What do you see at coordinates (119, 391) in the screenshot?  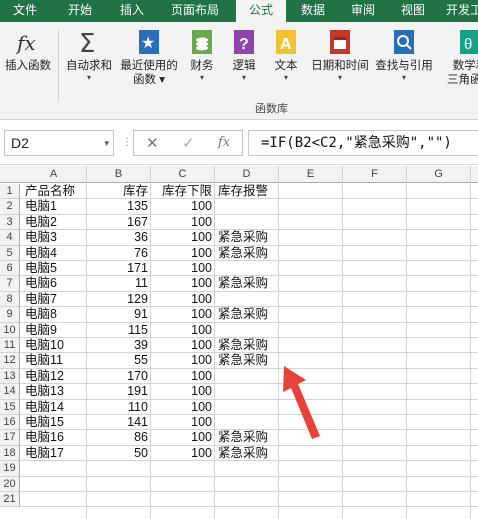 I see `cell-b14: 191` at bounding box center [119, 391].